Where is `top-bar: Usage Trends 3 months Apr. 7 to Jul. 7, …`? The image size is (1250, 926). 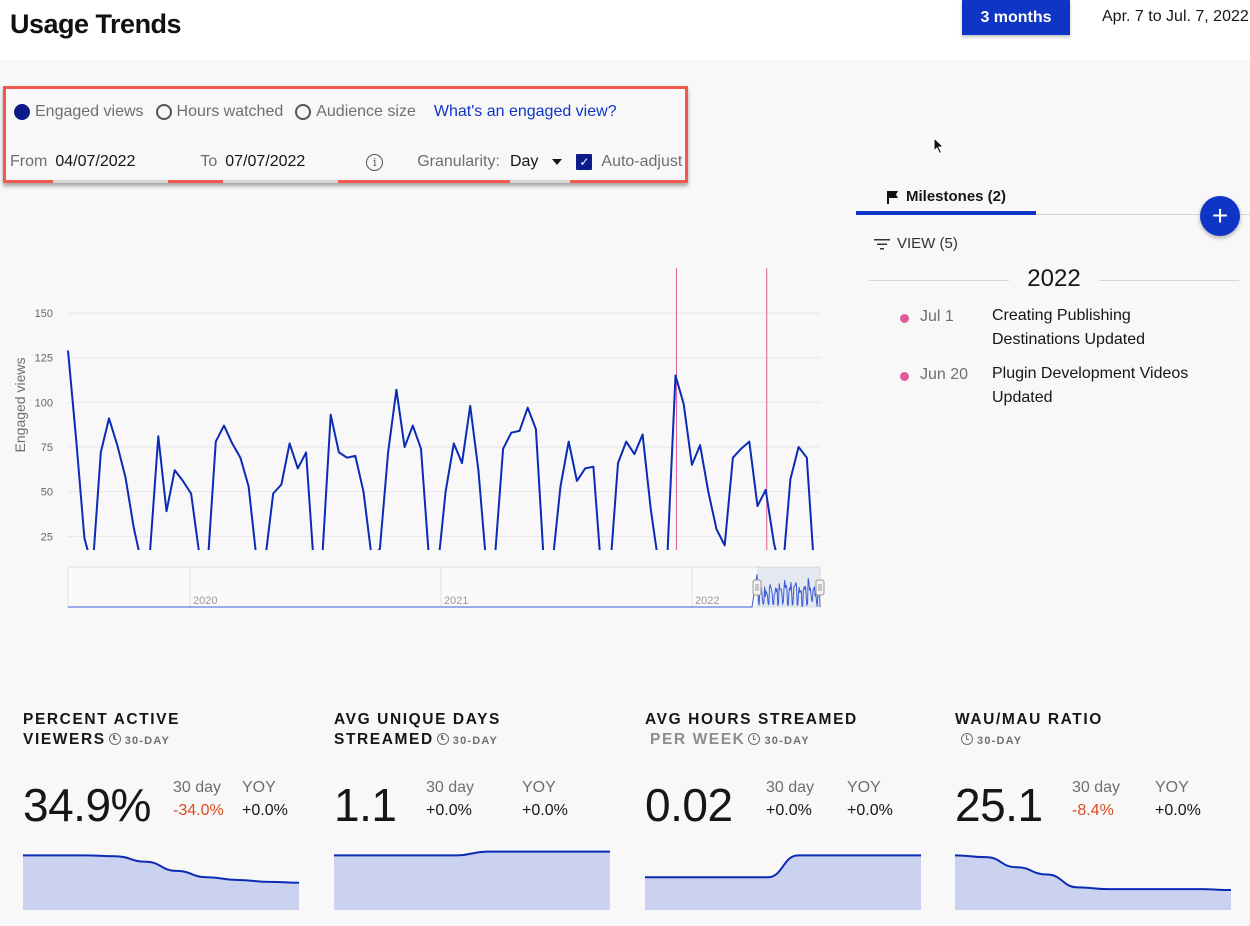 top-bar: Usage Trends 3 months Apr. 7 to Jul. 7, … is located at coordinates (625, 30).